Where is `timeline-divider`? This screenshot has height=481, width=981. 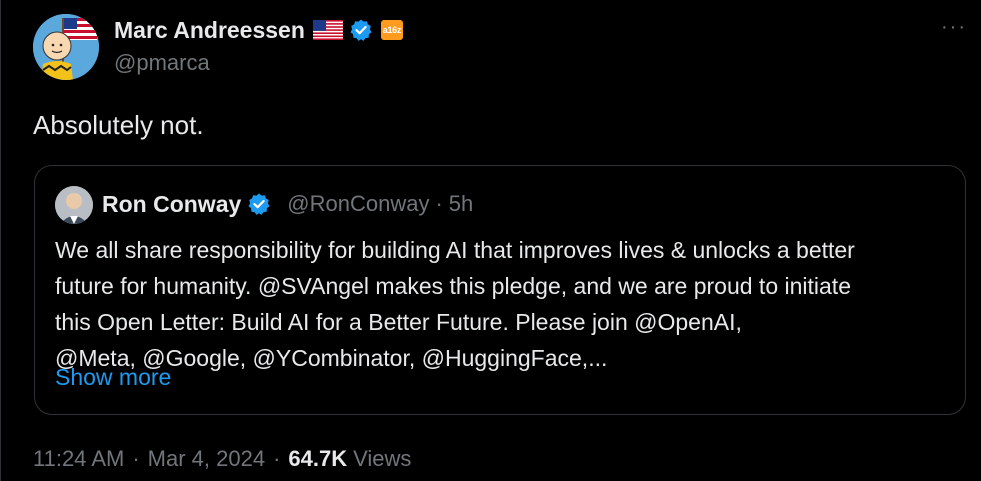
timeline-divider is located at coordinates (0, 240).